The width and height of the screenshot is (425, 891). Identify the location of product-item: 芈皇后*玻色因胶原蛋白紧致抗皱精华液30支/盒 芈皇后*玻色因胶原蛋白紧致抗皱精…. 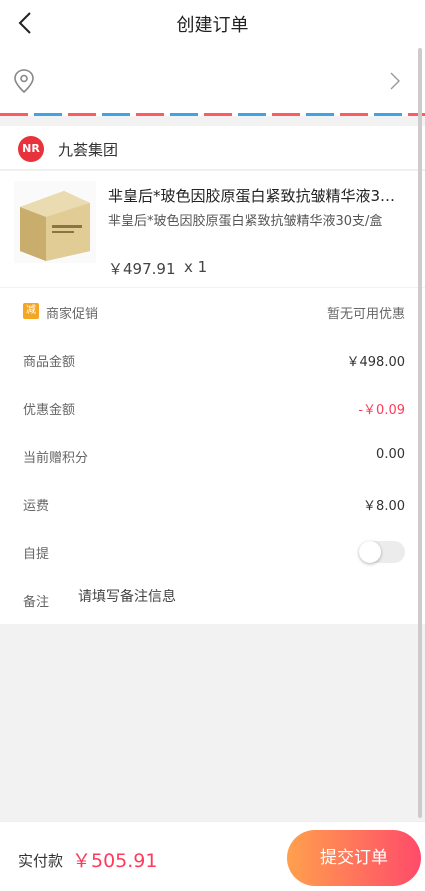
(212, 229).